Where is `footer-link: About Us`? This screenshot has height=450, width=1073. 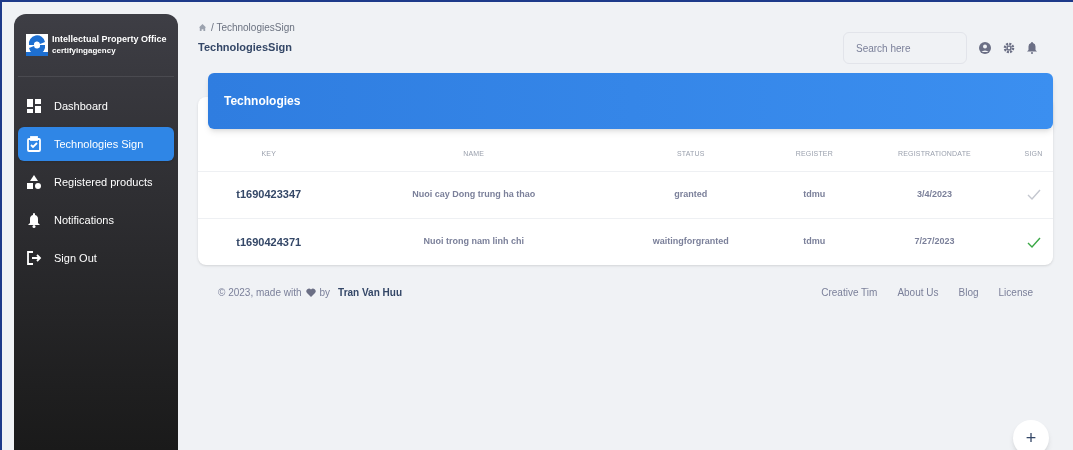 footer-link: About Us is located at coordinates (918, 292).